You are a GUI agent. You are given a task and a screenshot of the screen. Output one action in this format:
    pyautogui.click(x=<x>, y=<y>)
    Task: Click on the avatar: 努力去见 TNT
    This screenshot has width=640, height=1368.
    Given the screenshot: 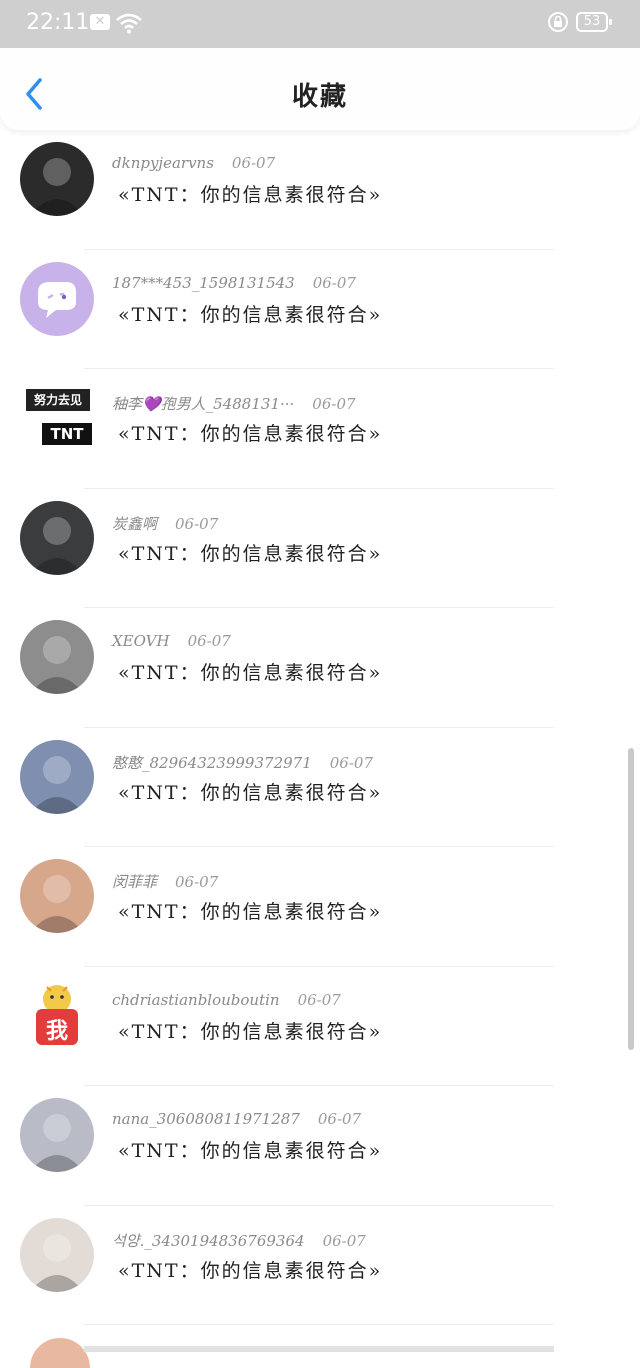 What is the action you would take?
    pyautogui.click(x=57, y=418)
    